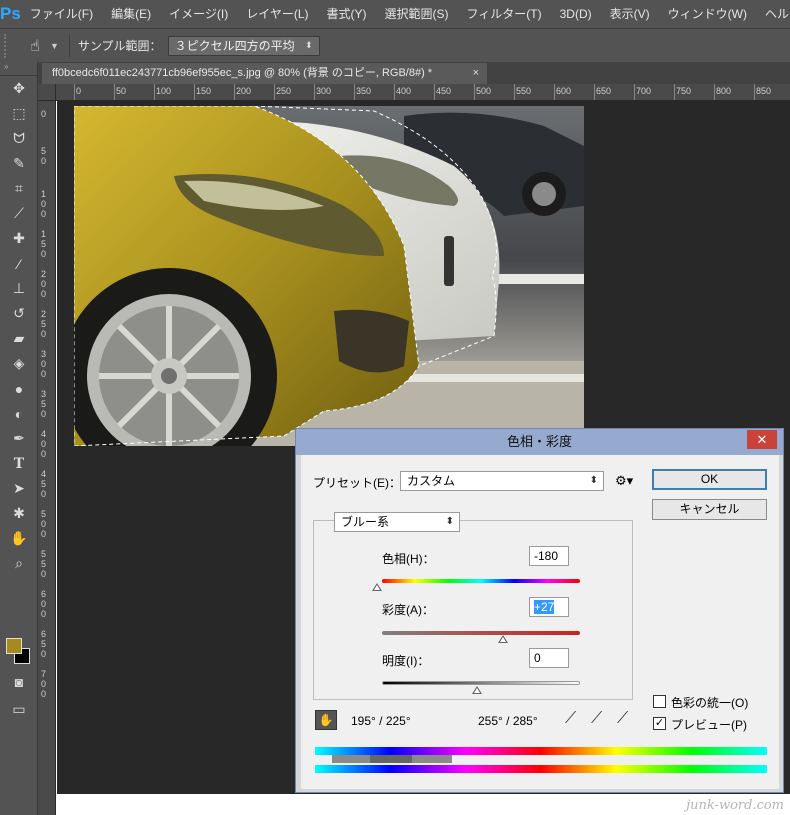 This screenshot has width=790, height=815. Describe the element at coordinates (19, 288) in the screenshot. I see `stamp-icon: ⊥` at that location.